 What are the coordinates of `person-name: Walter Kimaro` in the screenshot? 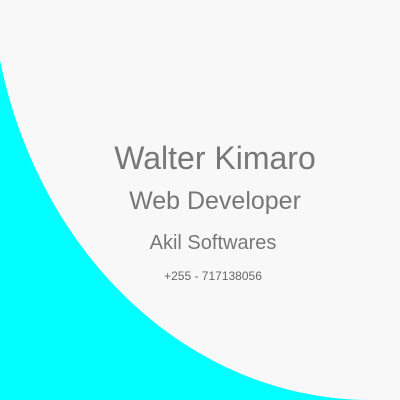 It's located at (215, 158).